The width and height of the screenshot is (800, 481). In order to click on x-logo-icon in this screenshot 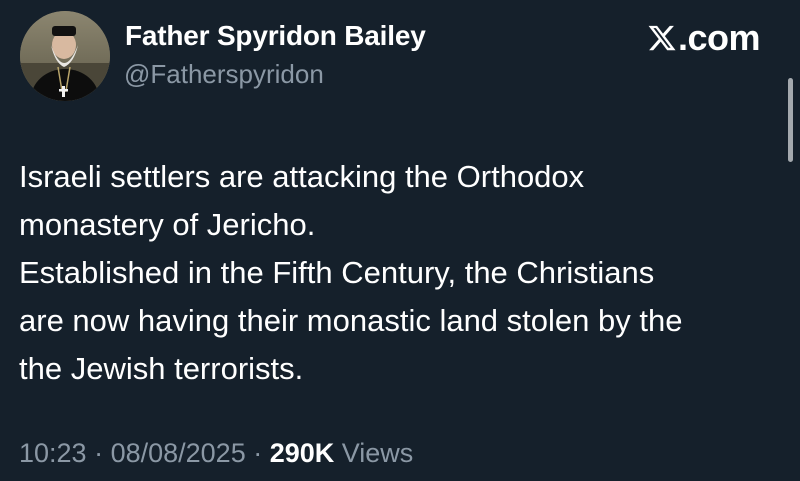, I will do `click(662, 38)`.